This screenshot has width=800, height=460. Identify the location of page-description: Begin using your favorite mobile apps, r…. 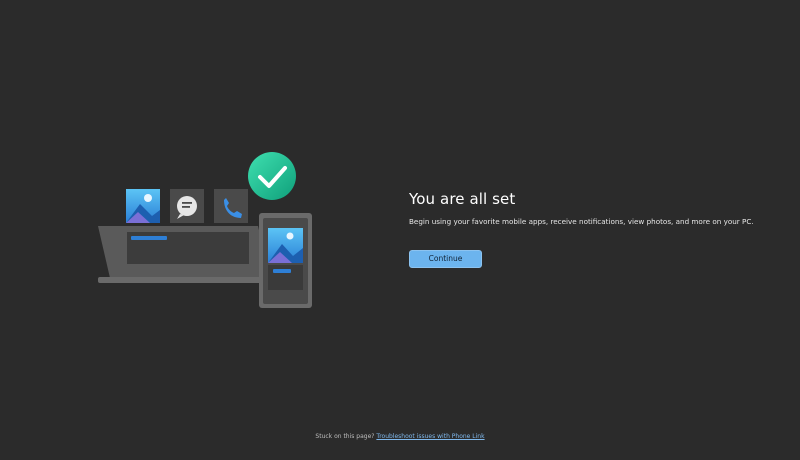
(581, 221).